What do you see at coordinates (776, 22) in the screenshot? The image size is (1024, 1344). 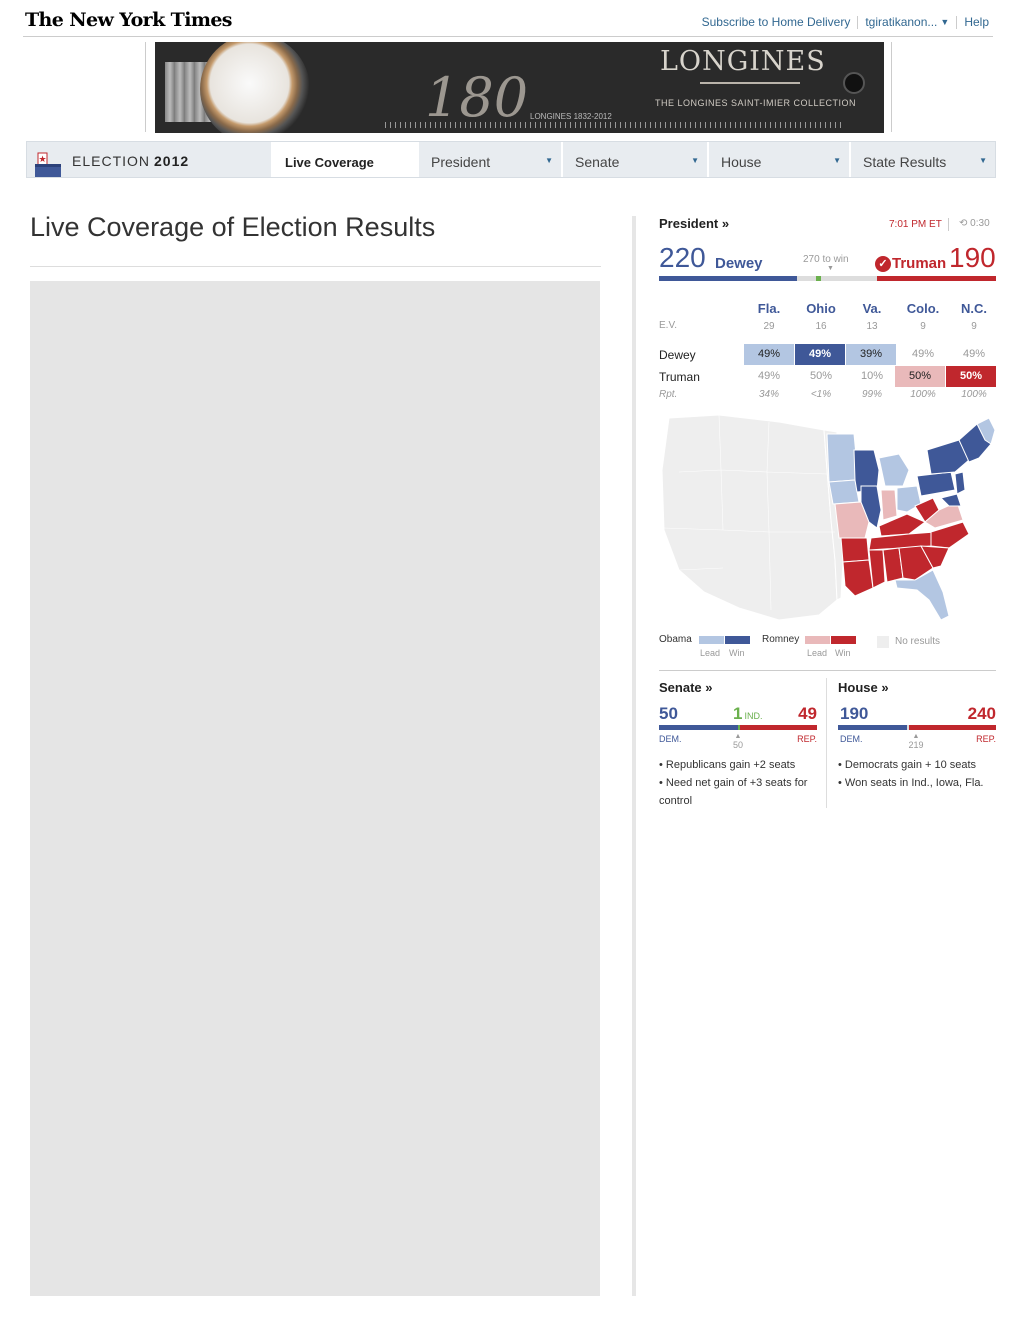 I see `subscribe-link: Subscribe to Home Delivery` at bounding box center [776, 22].